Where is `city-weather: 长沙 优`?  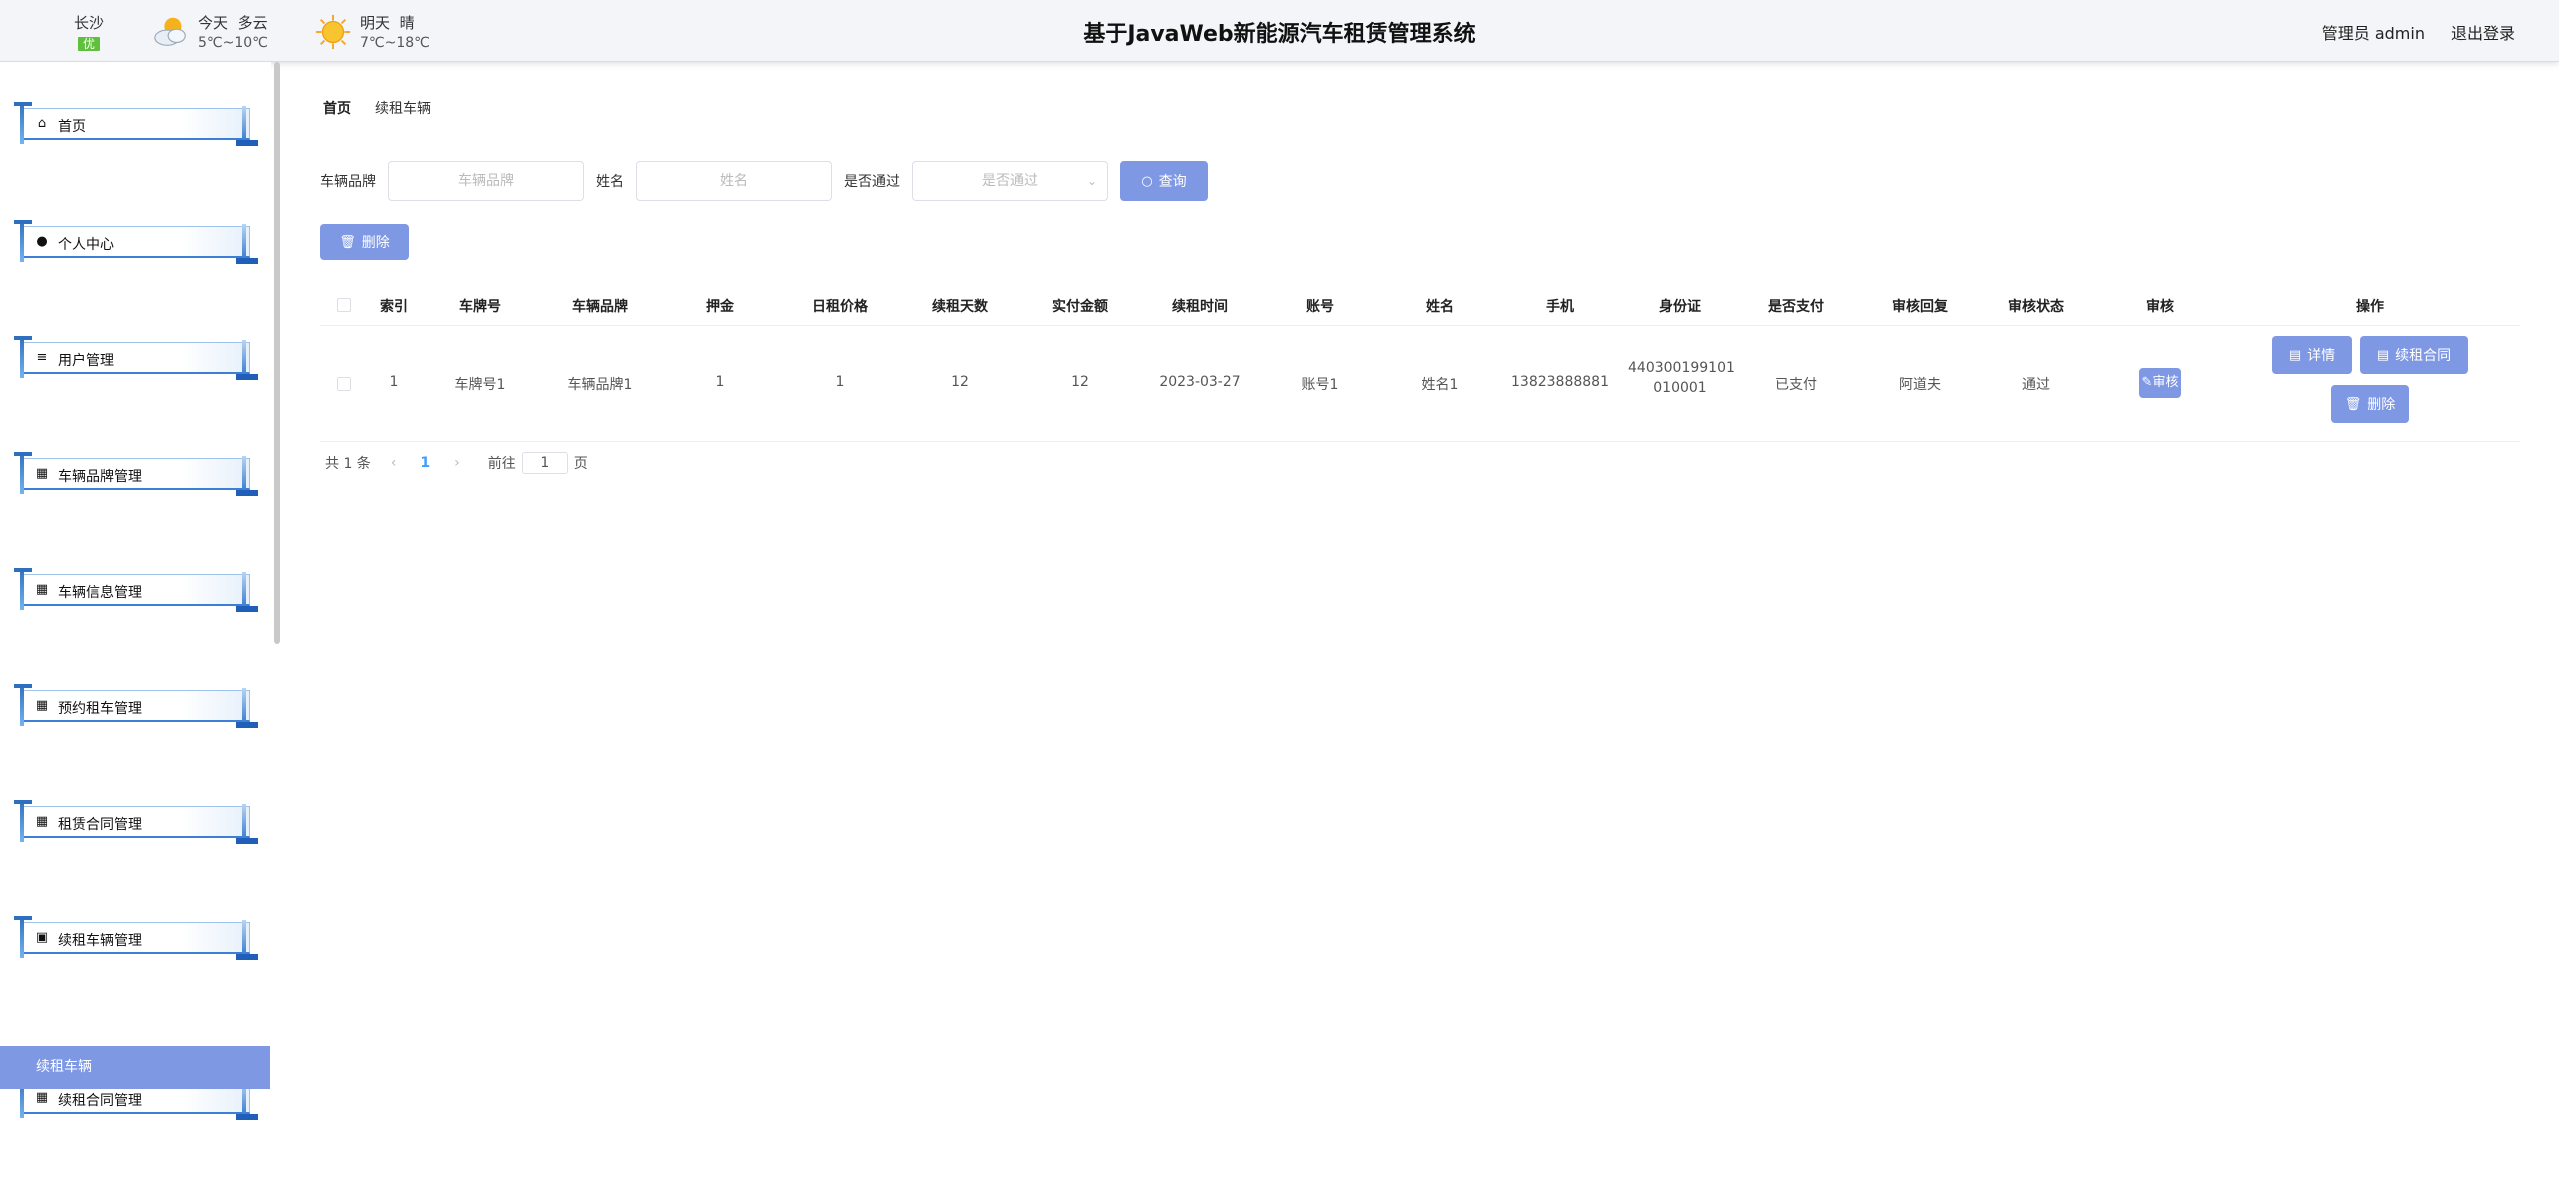 city-weather: 长沙 优 is located at coordinates (89, 32).